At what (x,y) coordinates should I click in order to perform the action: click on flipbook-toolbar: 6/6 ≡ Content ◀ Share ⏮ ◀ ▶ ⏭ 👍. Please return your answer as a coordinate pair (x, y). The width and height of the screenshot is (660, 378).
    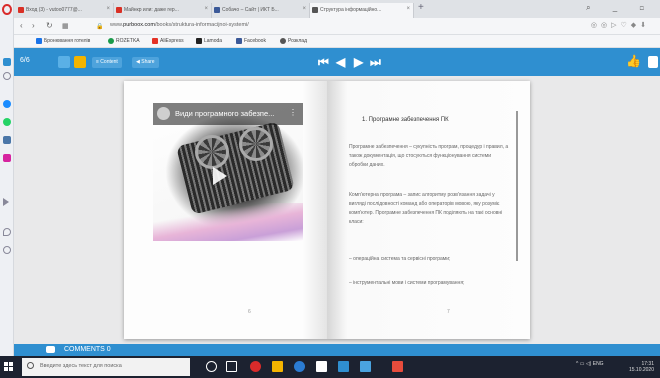
    Looking at the image, I should click on (337, 62).